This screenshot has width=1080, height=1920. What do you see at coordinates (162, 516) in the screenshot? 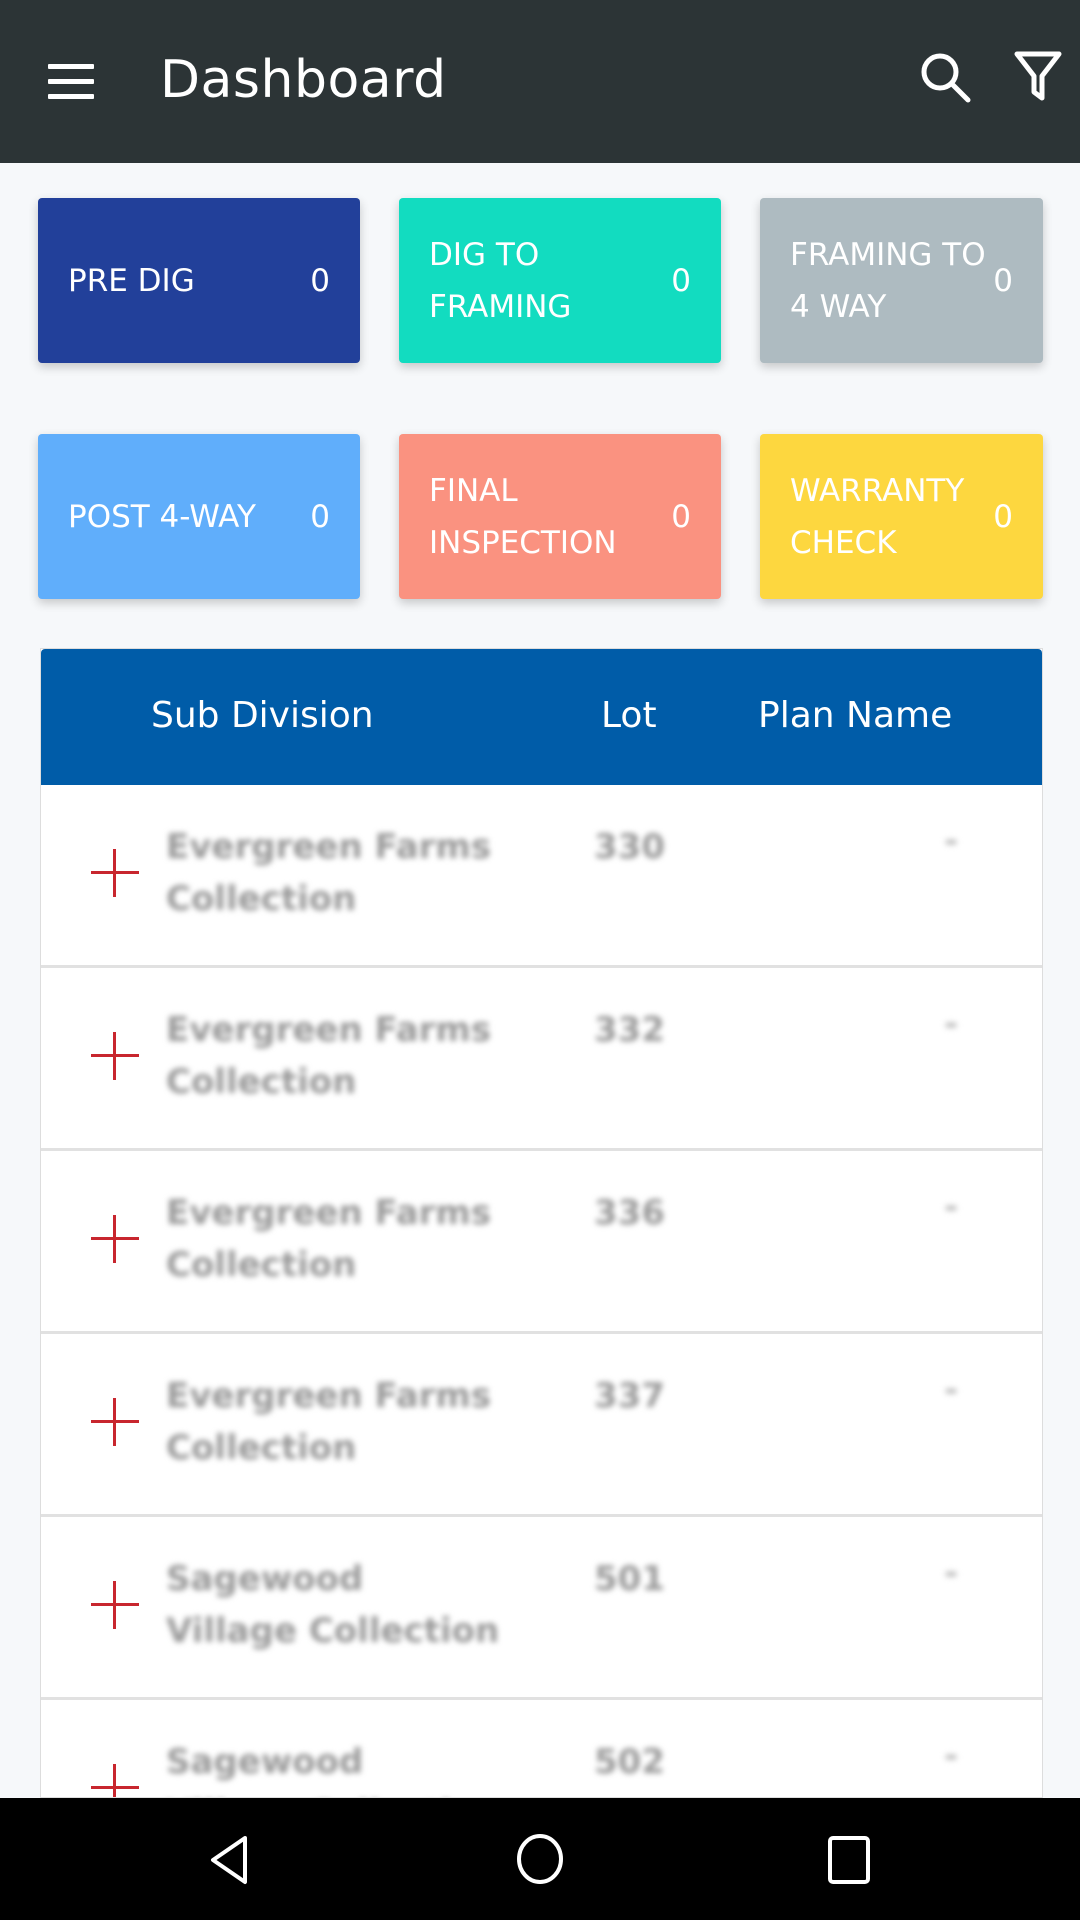
I see `stage-label: POST 4-WAY` at bounding box center [162, 516].